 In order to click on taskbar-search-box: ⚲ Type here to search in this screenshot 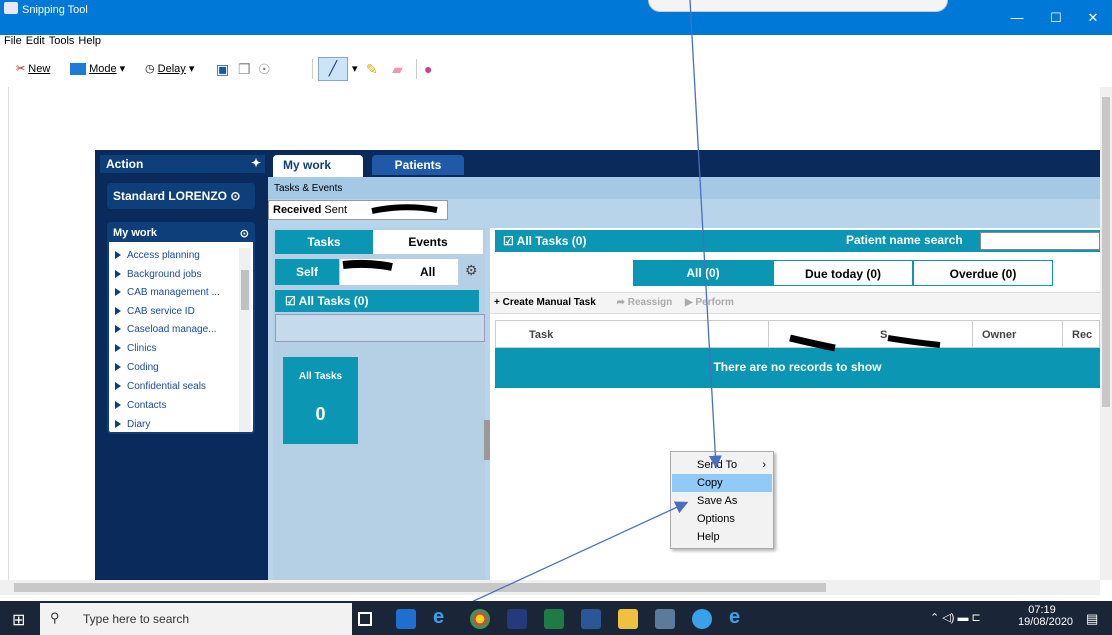, I will do `click(196, 619)`.